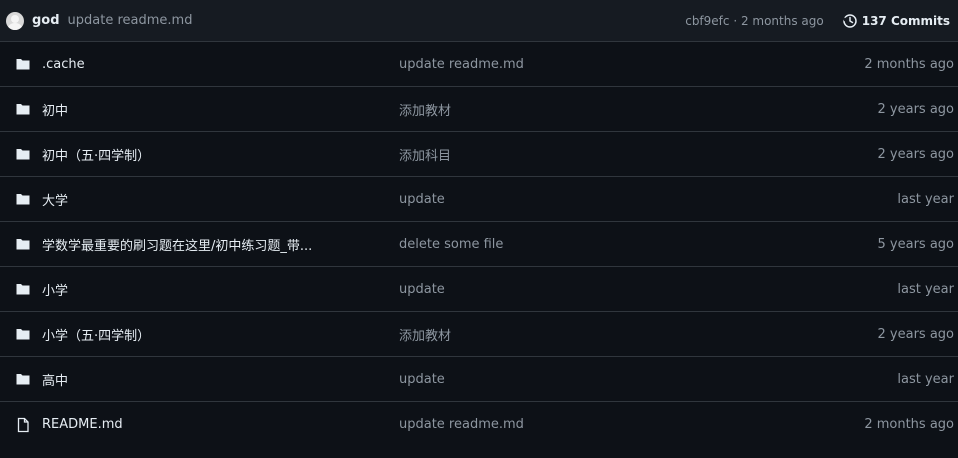 This screenshot has width=958, height=458. I want to click on file-row: 高中 update last year, so click(479, 379).